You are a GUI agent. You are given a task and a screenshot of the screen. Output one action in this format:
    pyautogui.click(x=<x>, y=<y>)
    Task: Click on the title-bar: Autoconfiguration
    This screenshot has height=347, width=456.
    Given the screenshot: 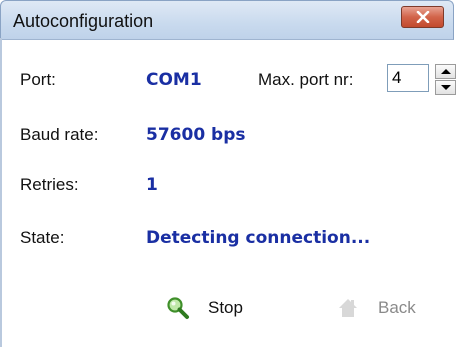 What is the action you would take?
    pyautogui.click(x=227, y=20)
    